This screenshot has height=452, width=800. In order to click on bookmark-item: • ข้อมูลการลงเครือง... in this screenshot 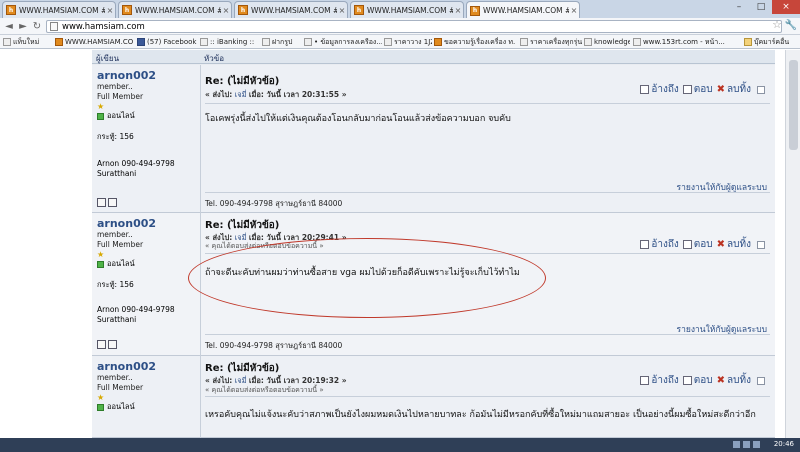, I will do `click(343, 42)`.